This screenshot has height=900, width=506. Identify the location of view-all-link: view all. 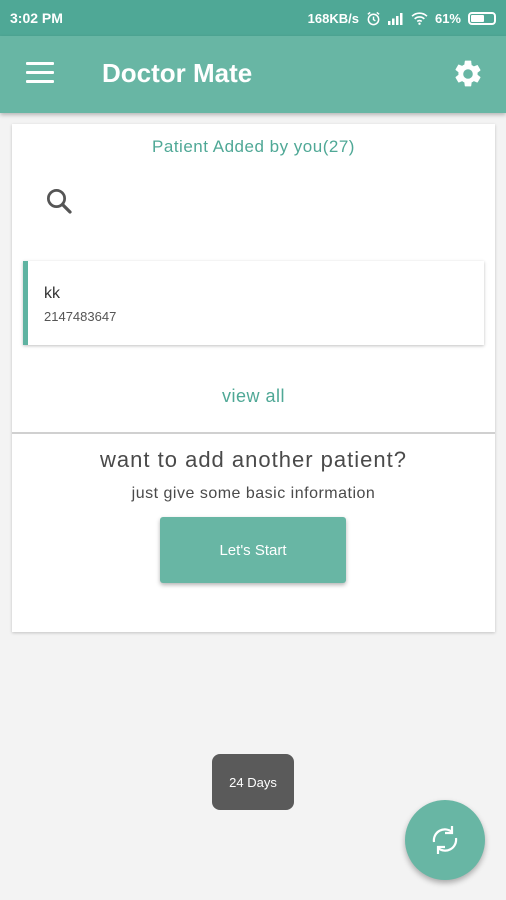
(253, 396).